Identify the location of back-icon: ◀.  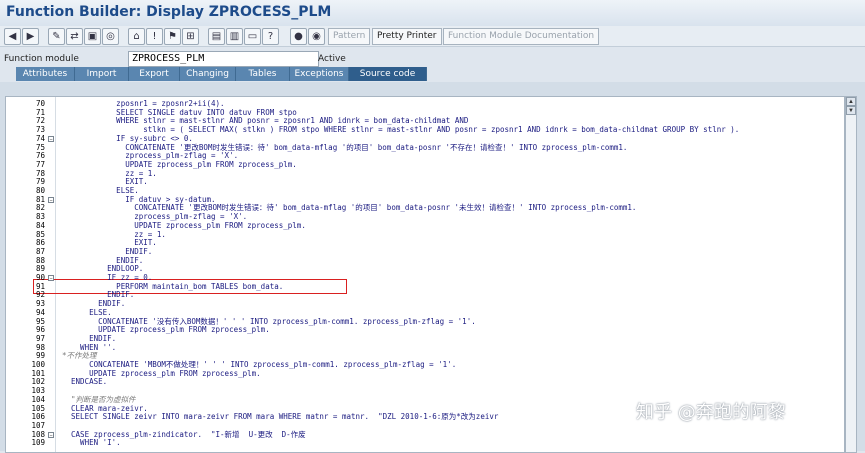
(12, 36).